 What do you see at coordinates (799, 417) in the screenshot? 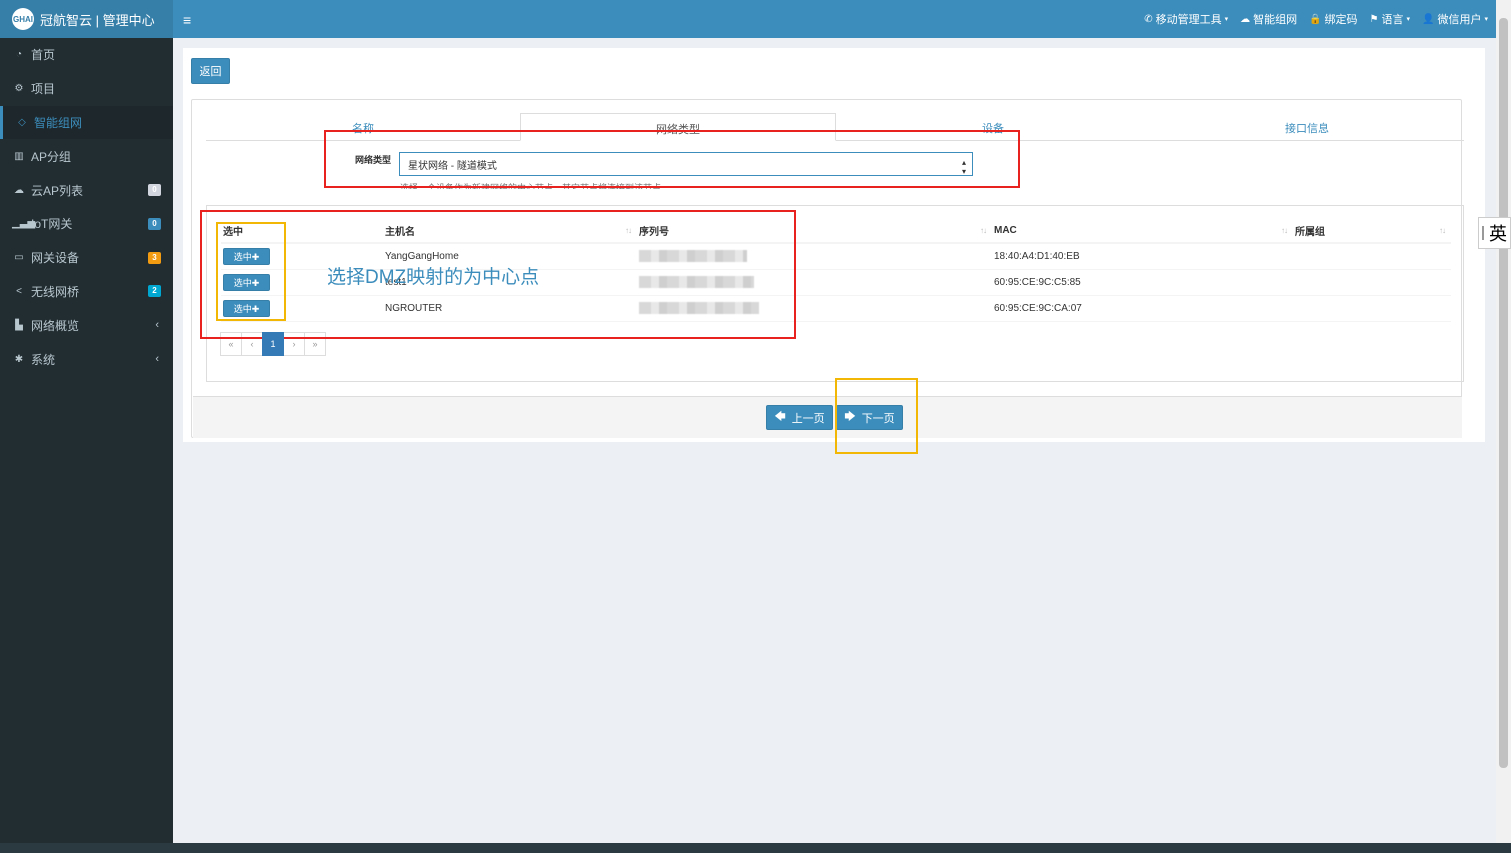
I see `prev-step-button: 🡄 上一页` at bounding box center [799, 417].